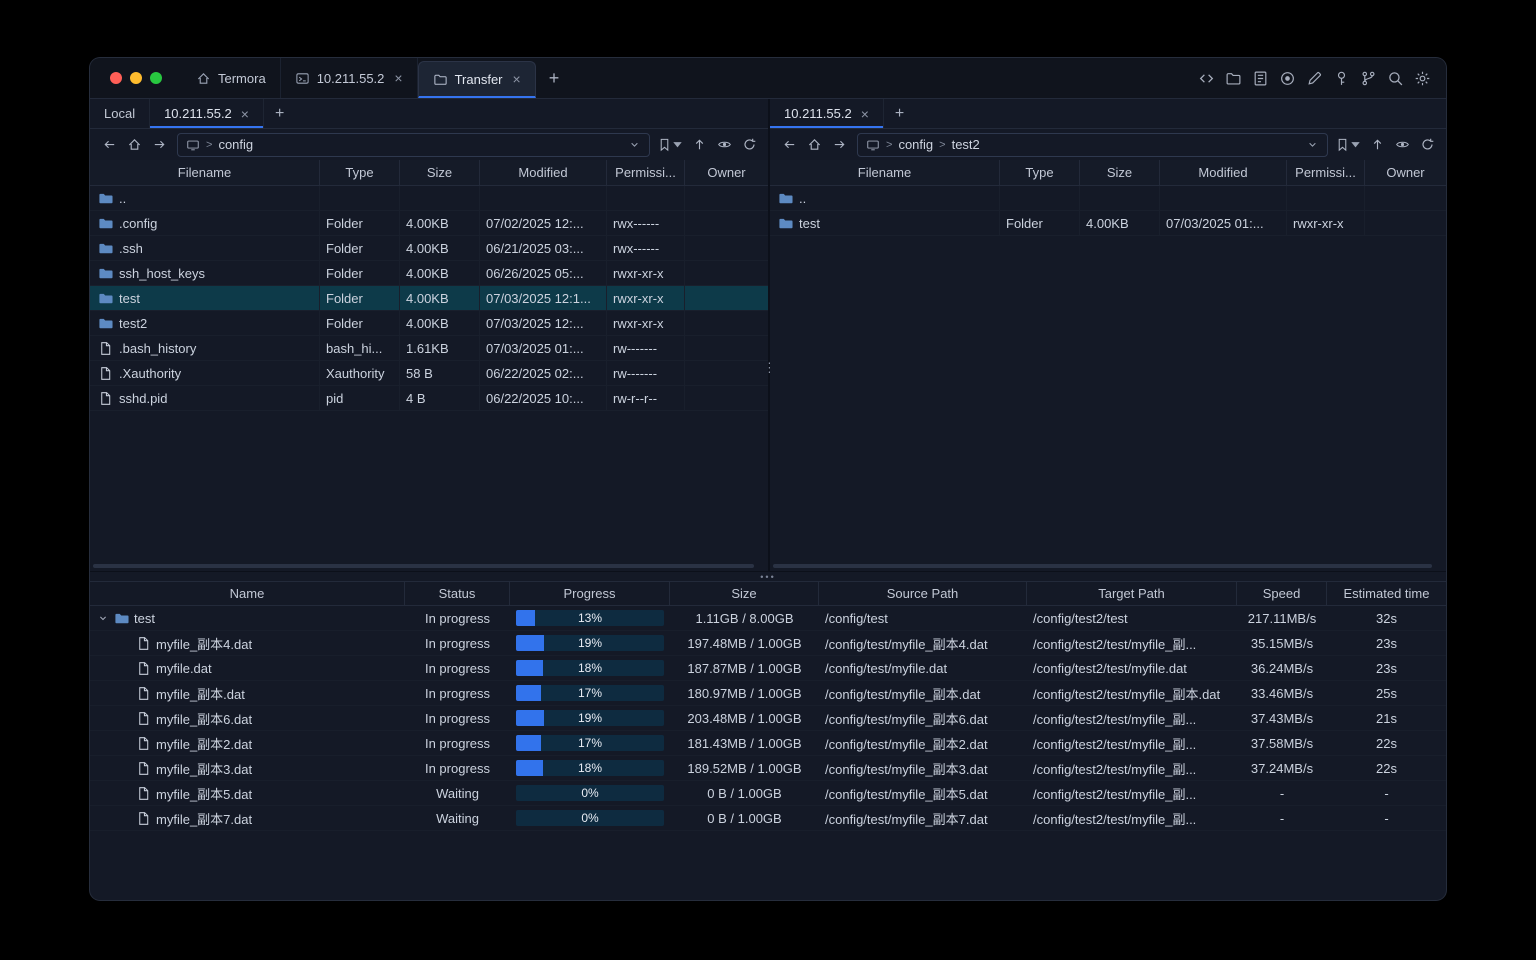 The width and height of the screenshot is (1536, 960). Describe the element at coordinates (1092, 144) in the screenshot. I see `path-breadcrumb: > config > test2` at that location.